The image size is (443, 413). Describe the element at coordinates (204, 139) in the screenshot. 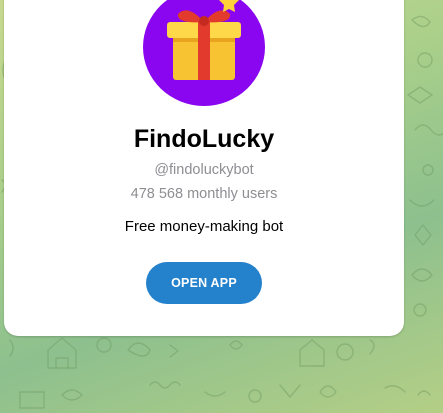

I see `bot-name: FindoLucky` at that location.